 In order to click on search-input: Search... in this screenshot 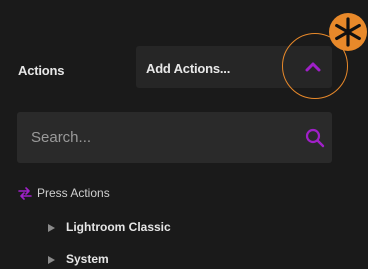, I will do `click(61, 137)`.